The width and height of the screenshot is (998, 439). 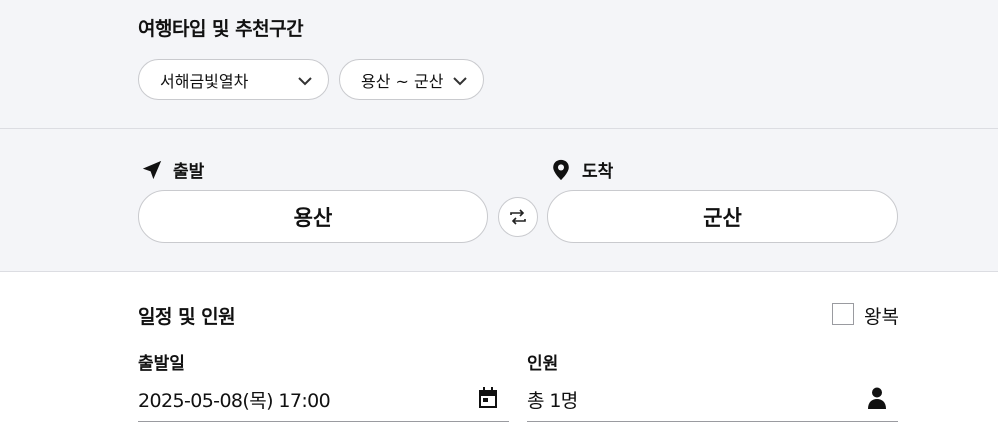 What do you see at coordinates (204, 81) in the screenshot?
I see `train-select-value: 서해금빛열차` at bounding box center [204, 81].